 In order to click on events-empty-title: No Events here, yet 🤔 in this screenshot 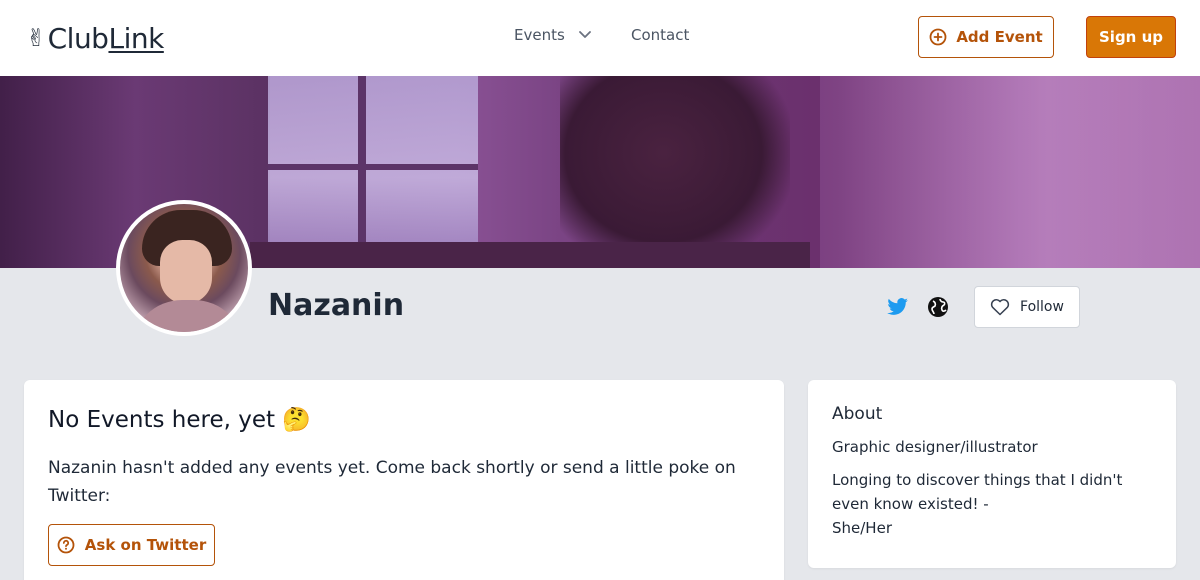, I will do `click(179, 419)`.